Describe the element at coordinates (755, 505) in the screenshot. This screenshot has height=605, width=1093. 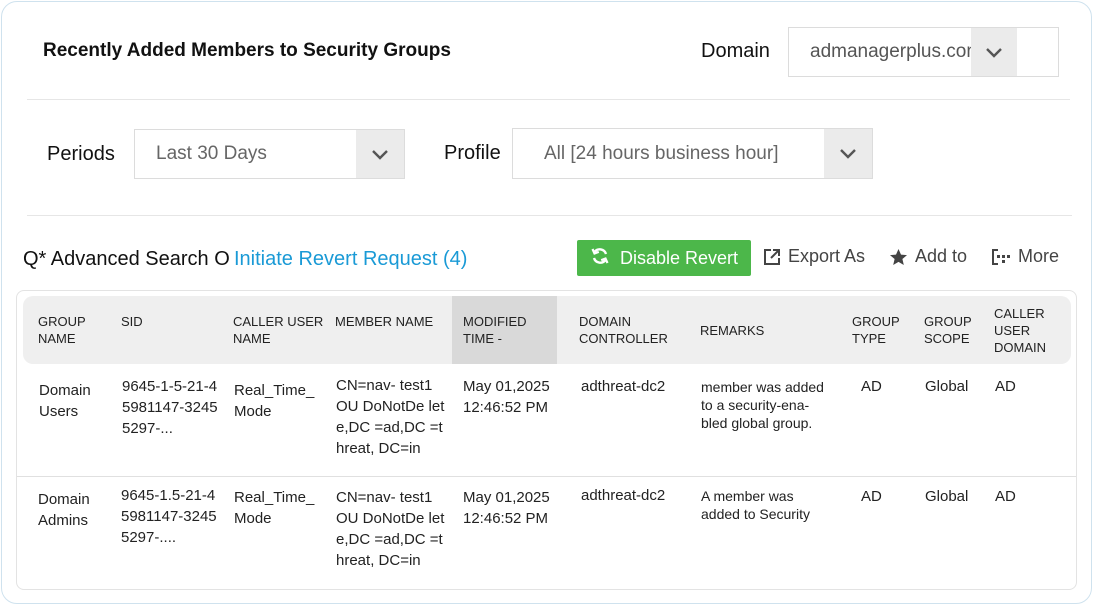
I see `cell-remarks: A member was added to Security` at that location.